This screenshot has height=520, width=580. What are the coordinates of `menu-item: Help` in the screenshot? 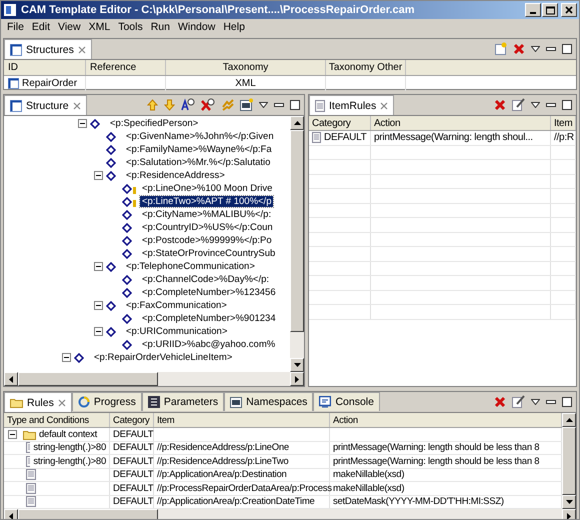 It's located at (234, 27).